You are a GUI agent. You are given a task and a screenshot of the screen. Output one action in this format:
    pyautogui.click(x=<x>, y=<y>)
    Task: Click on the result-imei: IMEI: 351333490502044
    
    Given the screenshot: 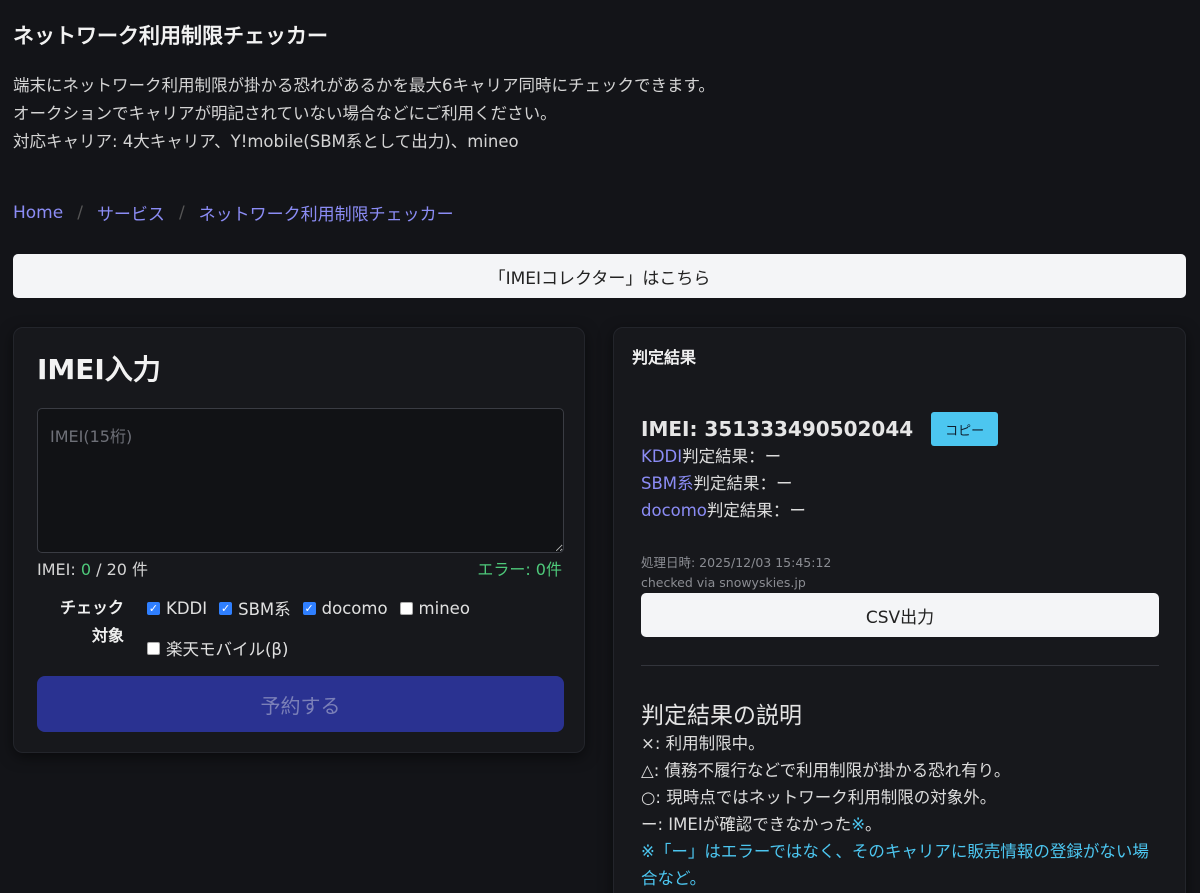 What is the action you would take?
    pyautogui.click(x=777, y=429)
    